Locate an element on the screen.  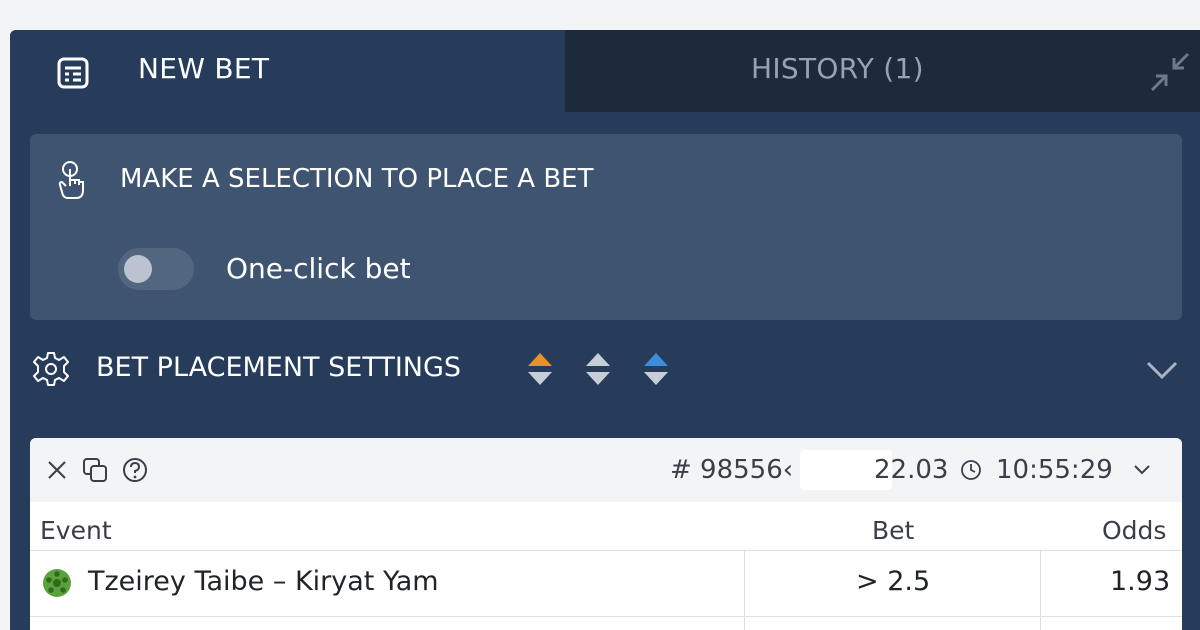
one-click-bet-label: One-click bet is located at coordinates (318, 268).